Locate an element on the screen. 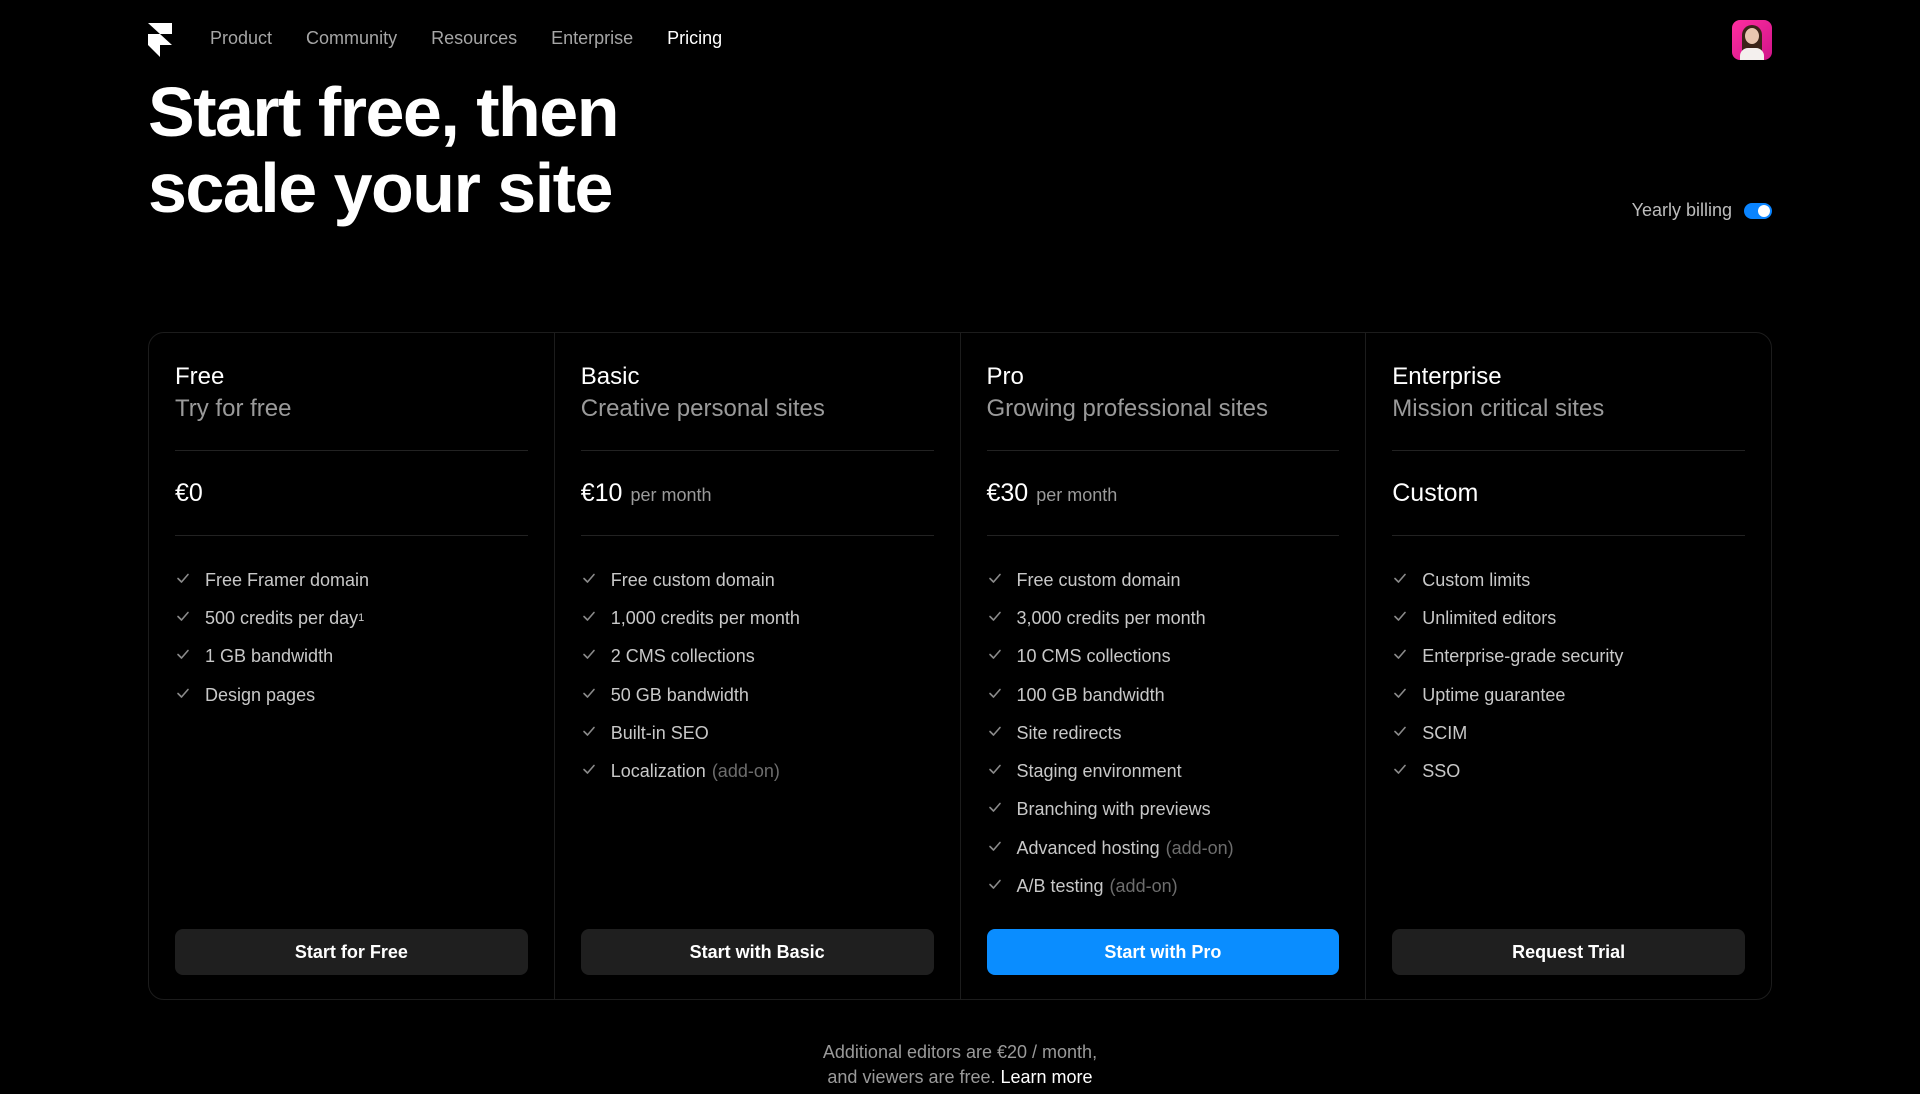 The height and width of the screenshot is (1094, 1920). plan-description: Creative personal sites is located at coordinates (702, 408).